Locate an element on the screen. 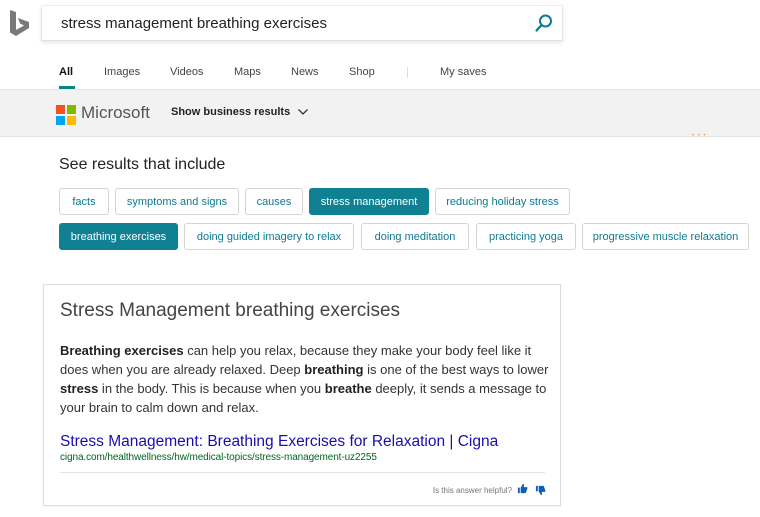 Image resolution: width=760 pixels, height=517 pixels. snippet-bold: breathing is located at coordinates (334, 369).